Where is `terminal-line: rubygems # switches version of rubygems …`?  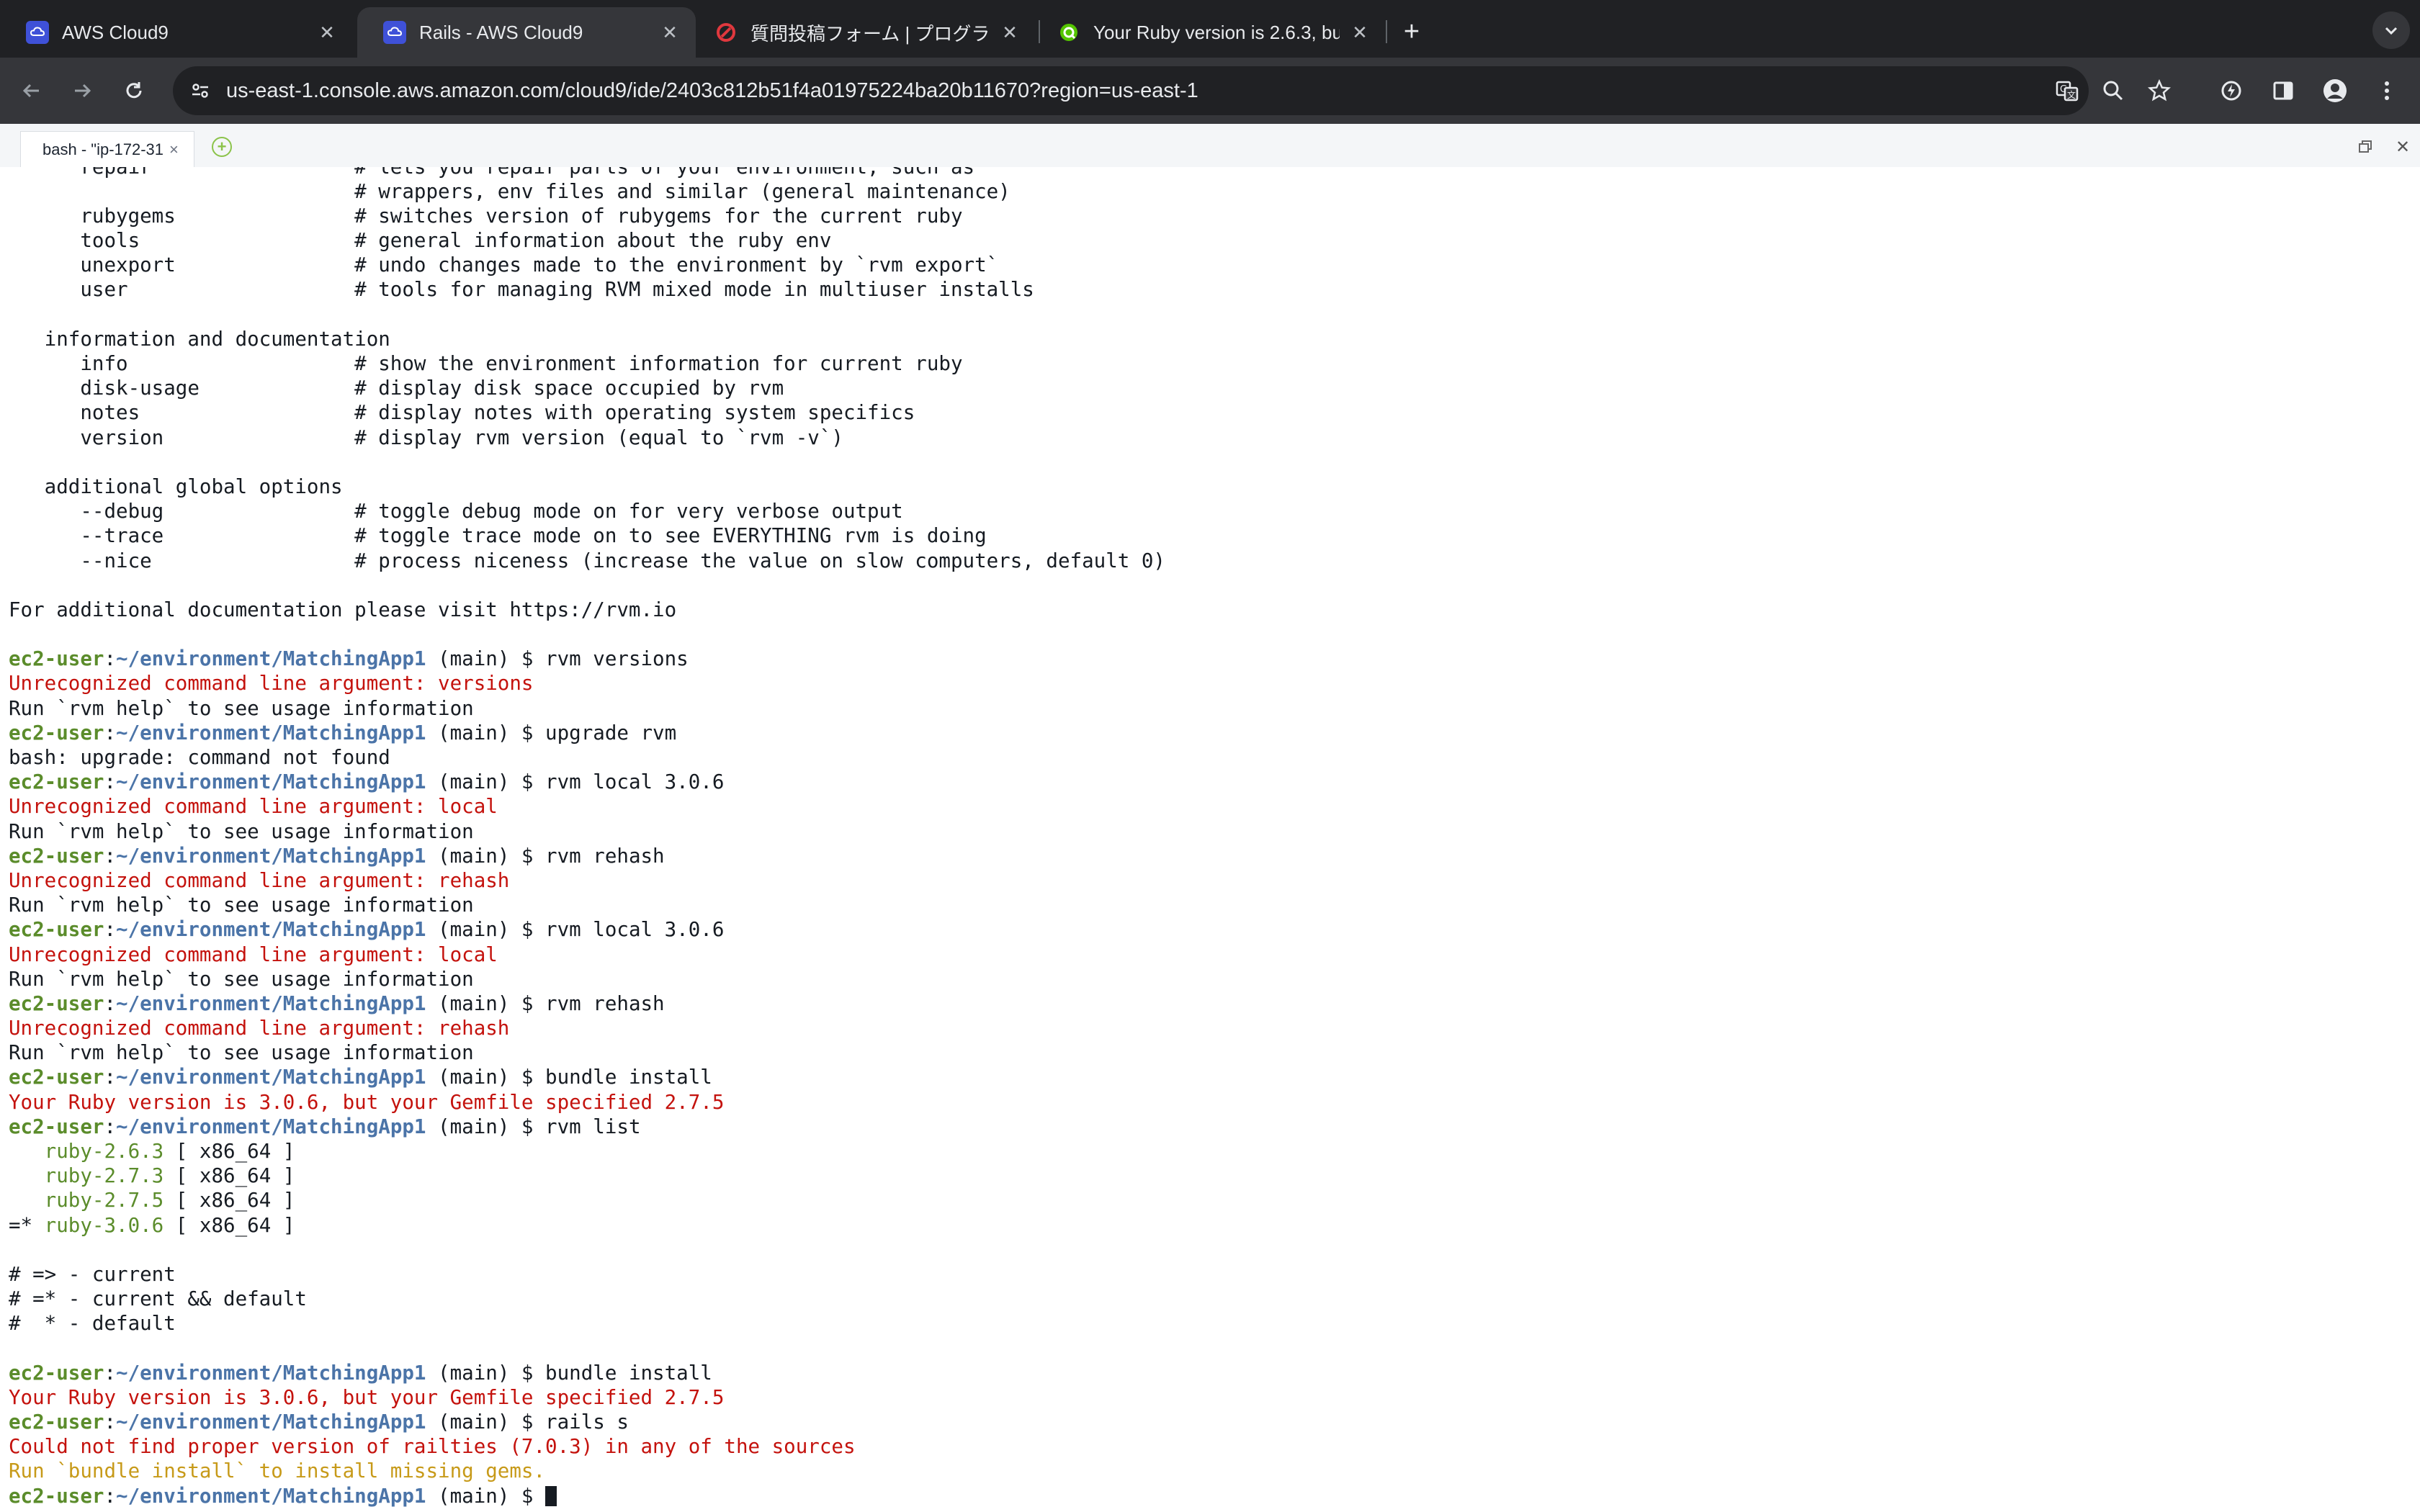
terminal-line: rubygems # switches version of rubygems … is located at coordinates (587, 216).